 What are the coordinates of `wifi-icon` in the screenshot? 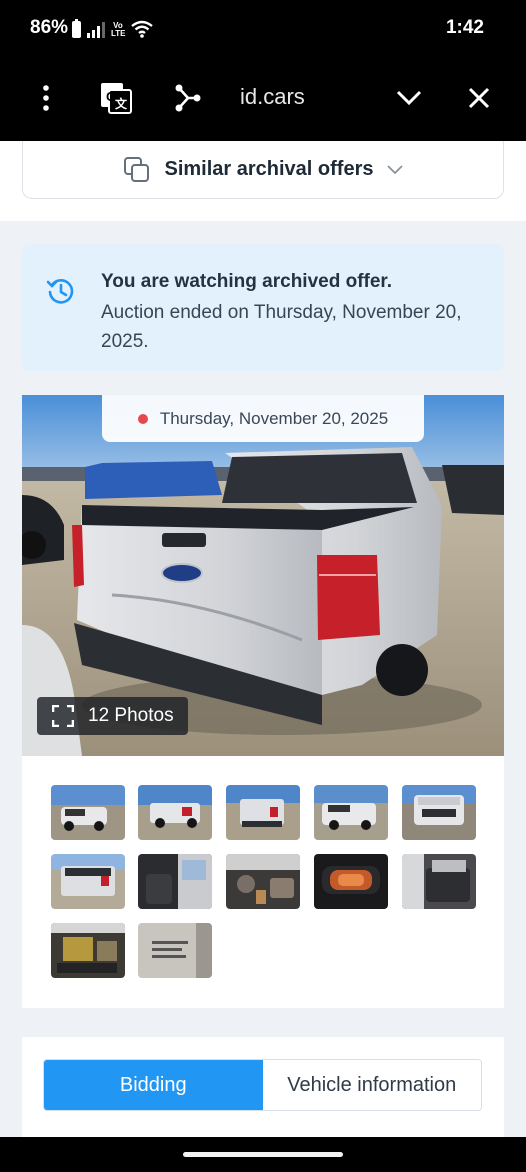 It's located at (142, 29).